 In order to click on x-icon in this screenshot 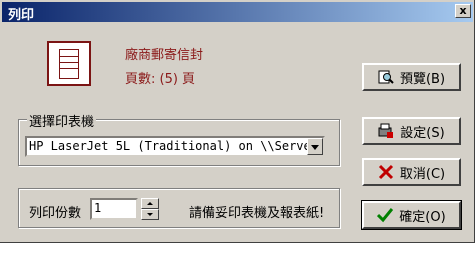, I will do `click(386, 172)`.